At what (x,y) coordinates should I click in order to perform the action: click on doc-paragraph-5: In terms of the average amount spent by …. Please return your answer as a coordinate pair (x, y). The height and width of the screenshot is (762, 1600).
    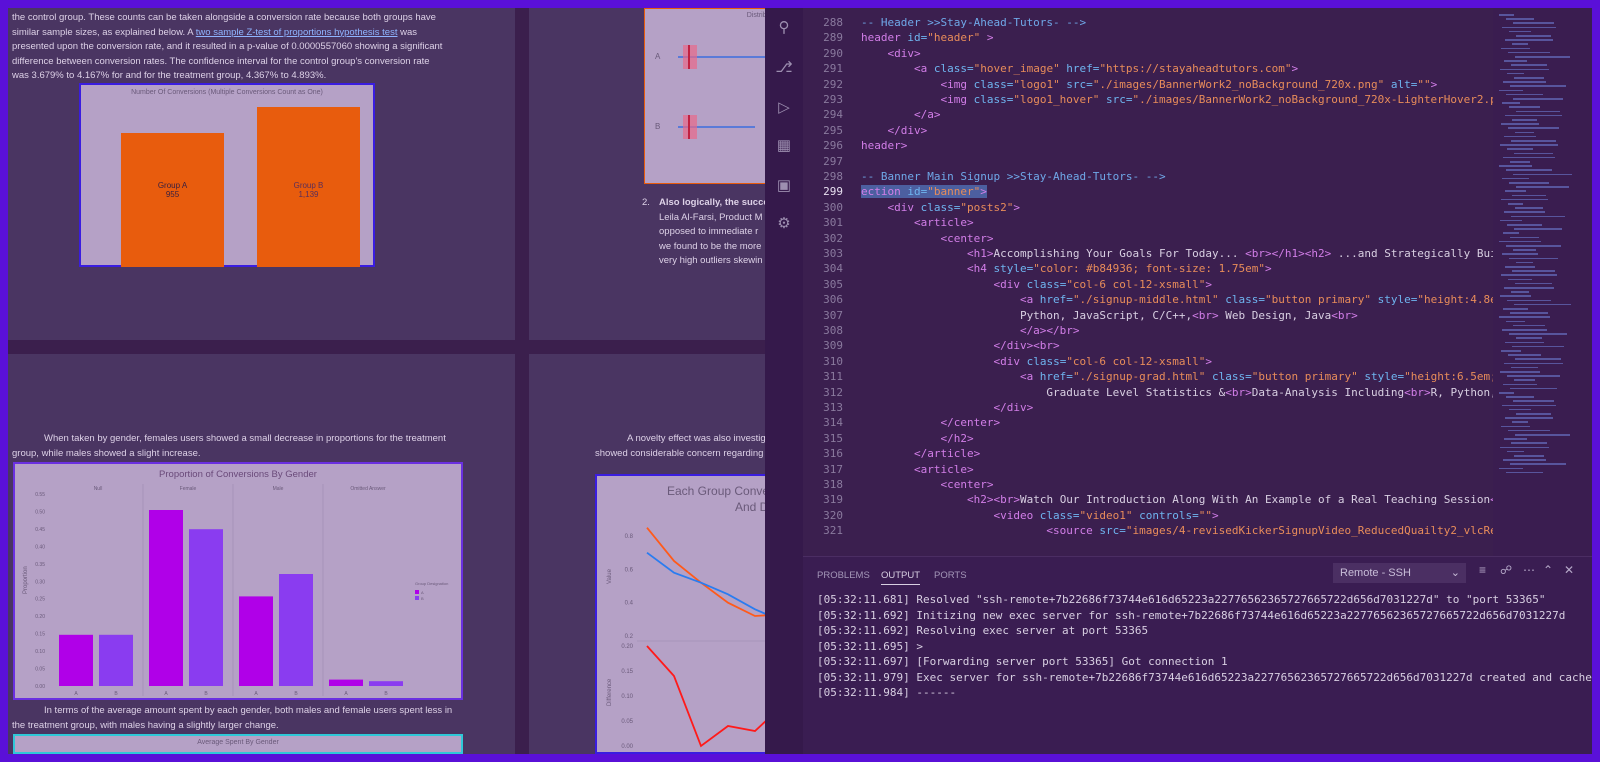
    Looking at the image, I should click on (262, 718).